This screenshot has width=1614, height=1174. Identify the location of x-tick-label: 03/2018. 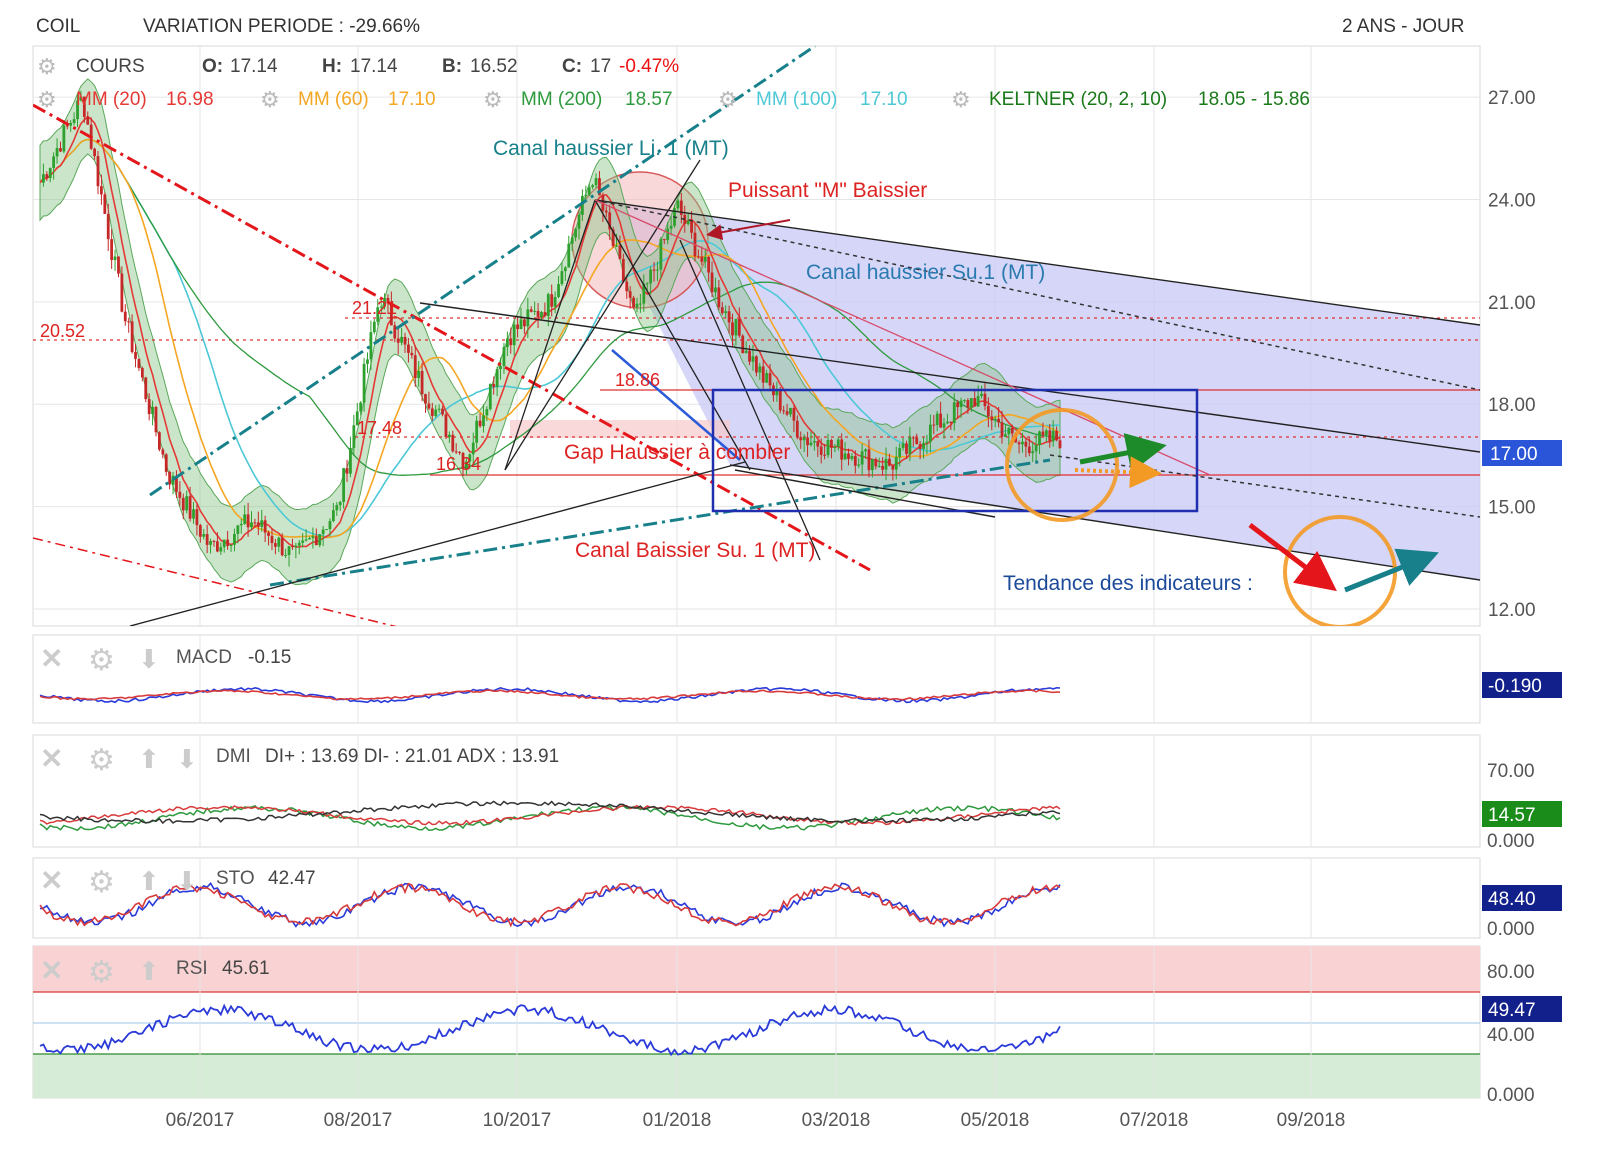
(836, 1120).